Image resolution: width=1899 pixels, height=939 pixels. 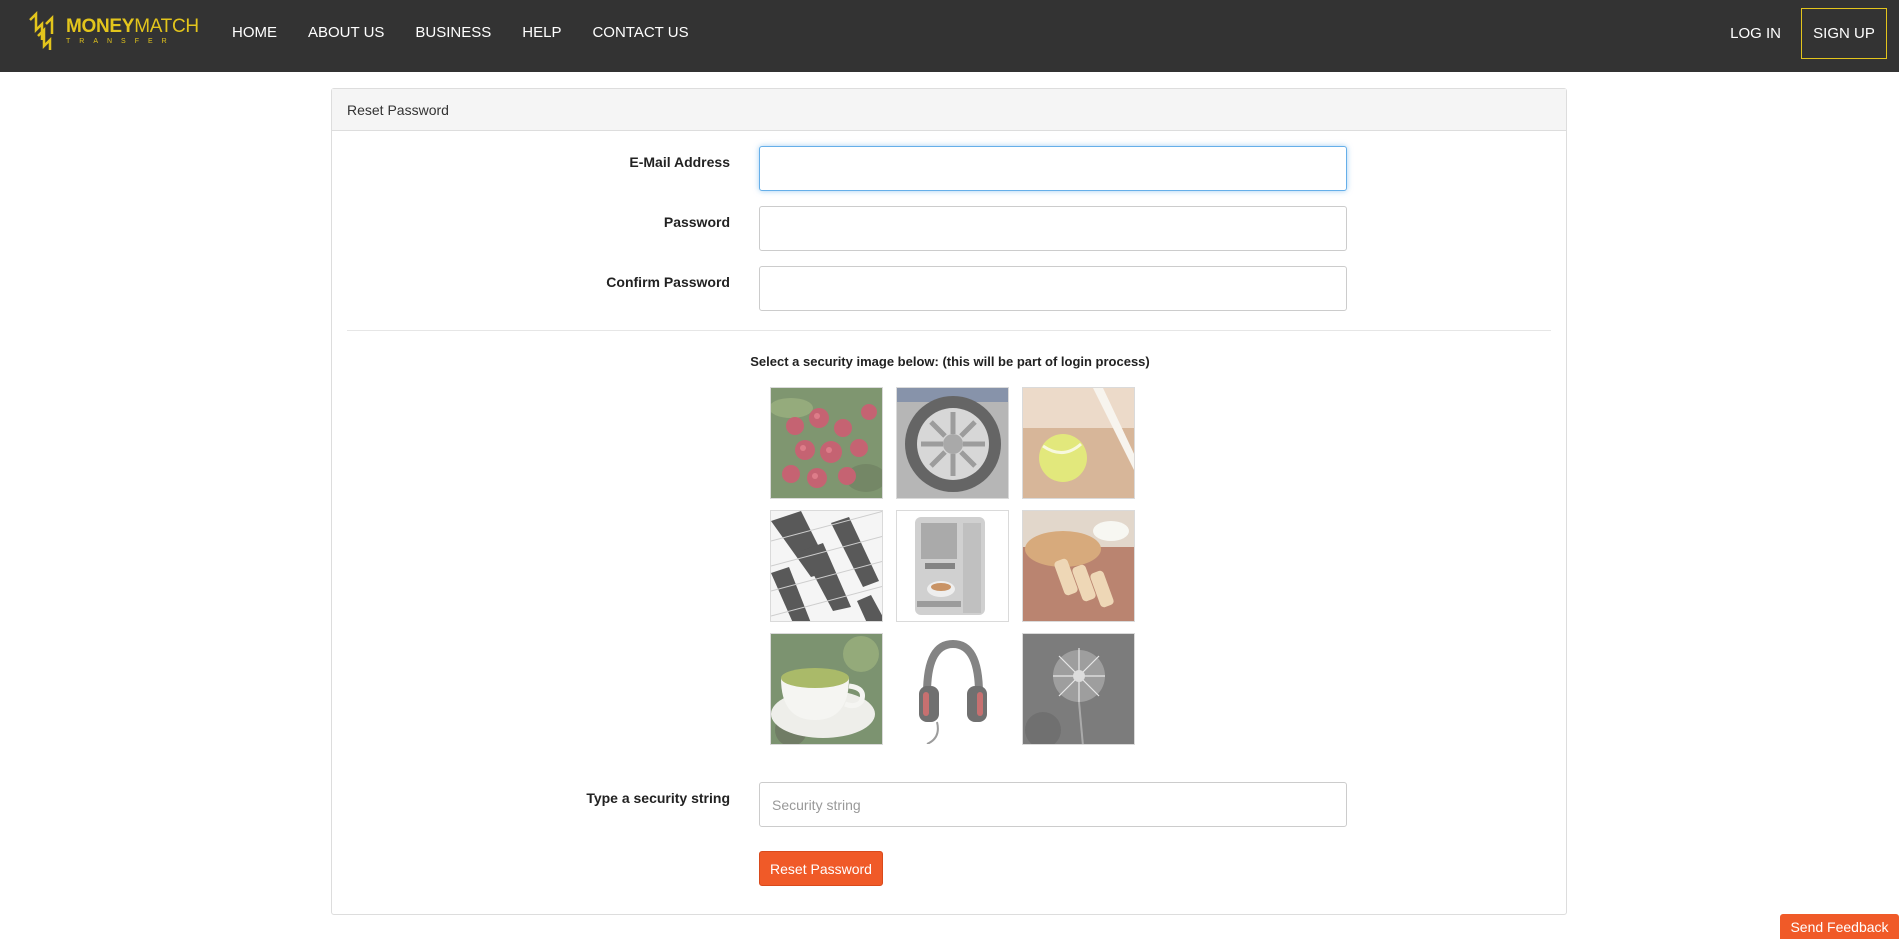 I want to click on security-string-label: Type a security string, so click(x=658, y=798).